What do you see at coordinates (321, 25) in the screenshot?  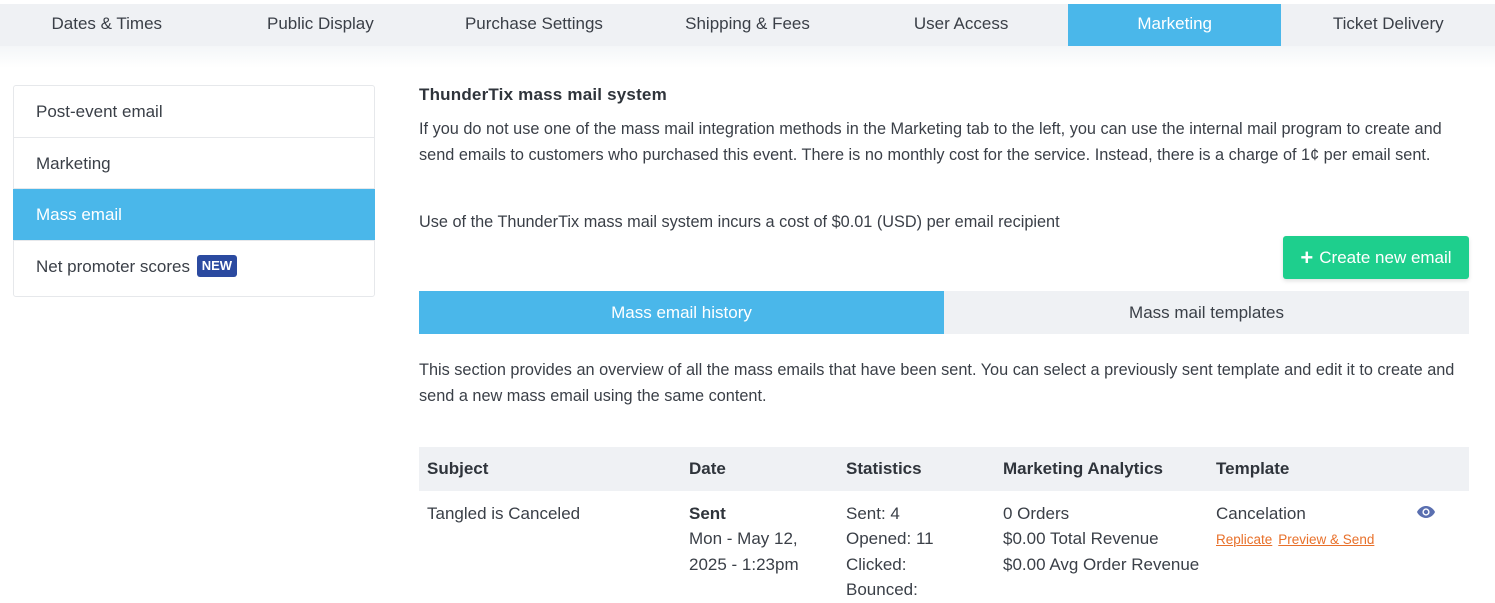 I see `tab-public-display: Public Display` at bounding box center [321, 25].